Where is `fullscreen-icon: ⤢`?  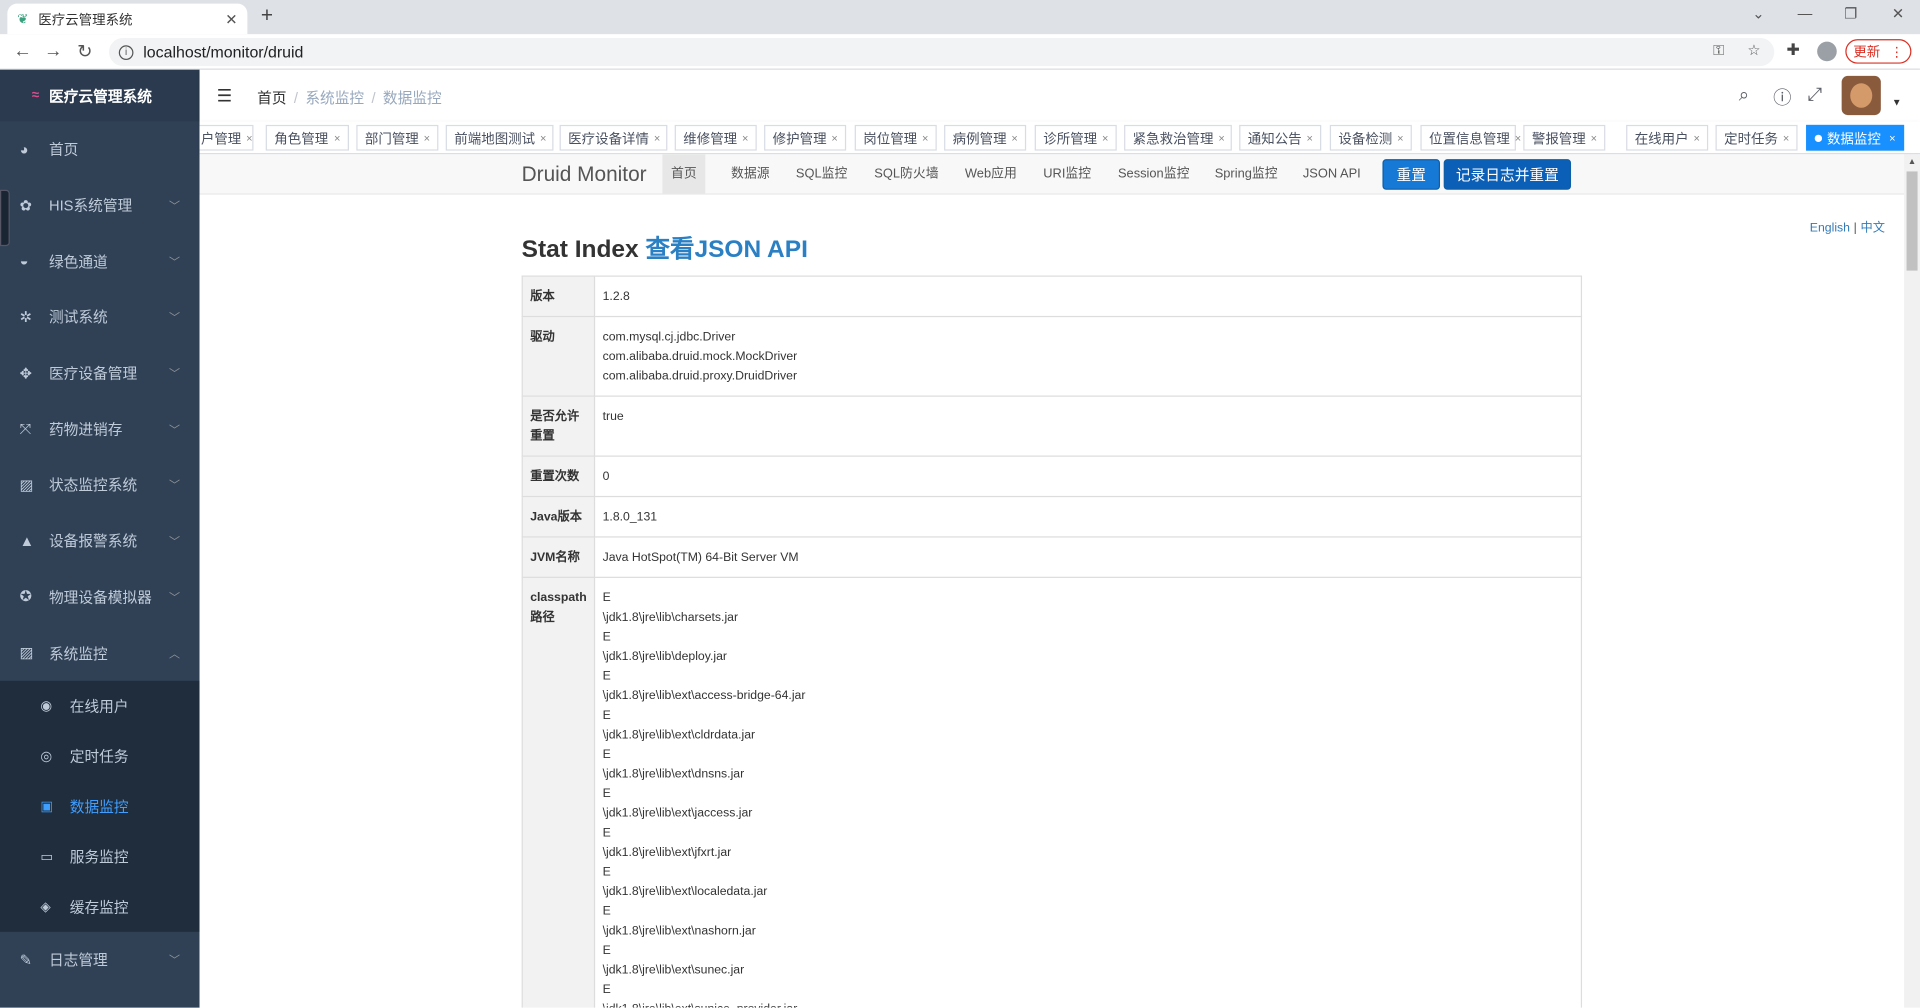
fullscreen-icon: ⤢ is located at coordinates (1814, 94).